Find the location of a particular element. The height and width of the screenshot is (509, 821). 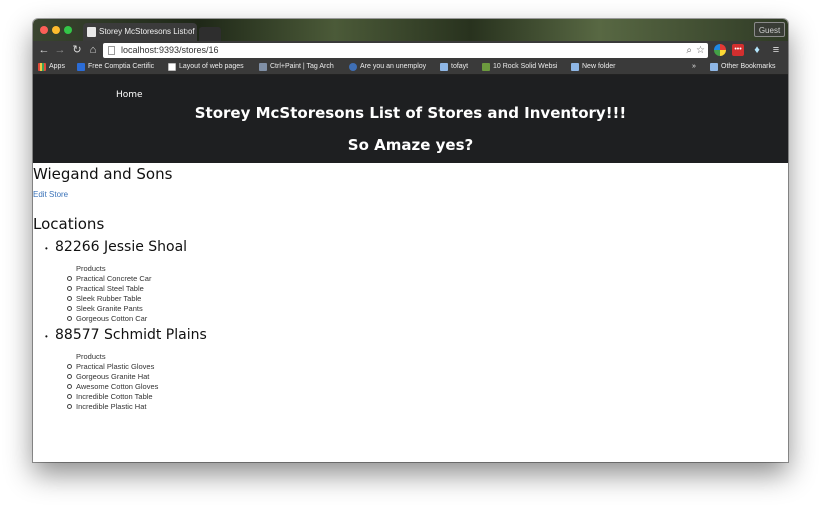

product-item: Incredible Cotton Table is located at coordinates (110, 396).